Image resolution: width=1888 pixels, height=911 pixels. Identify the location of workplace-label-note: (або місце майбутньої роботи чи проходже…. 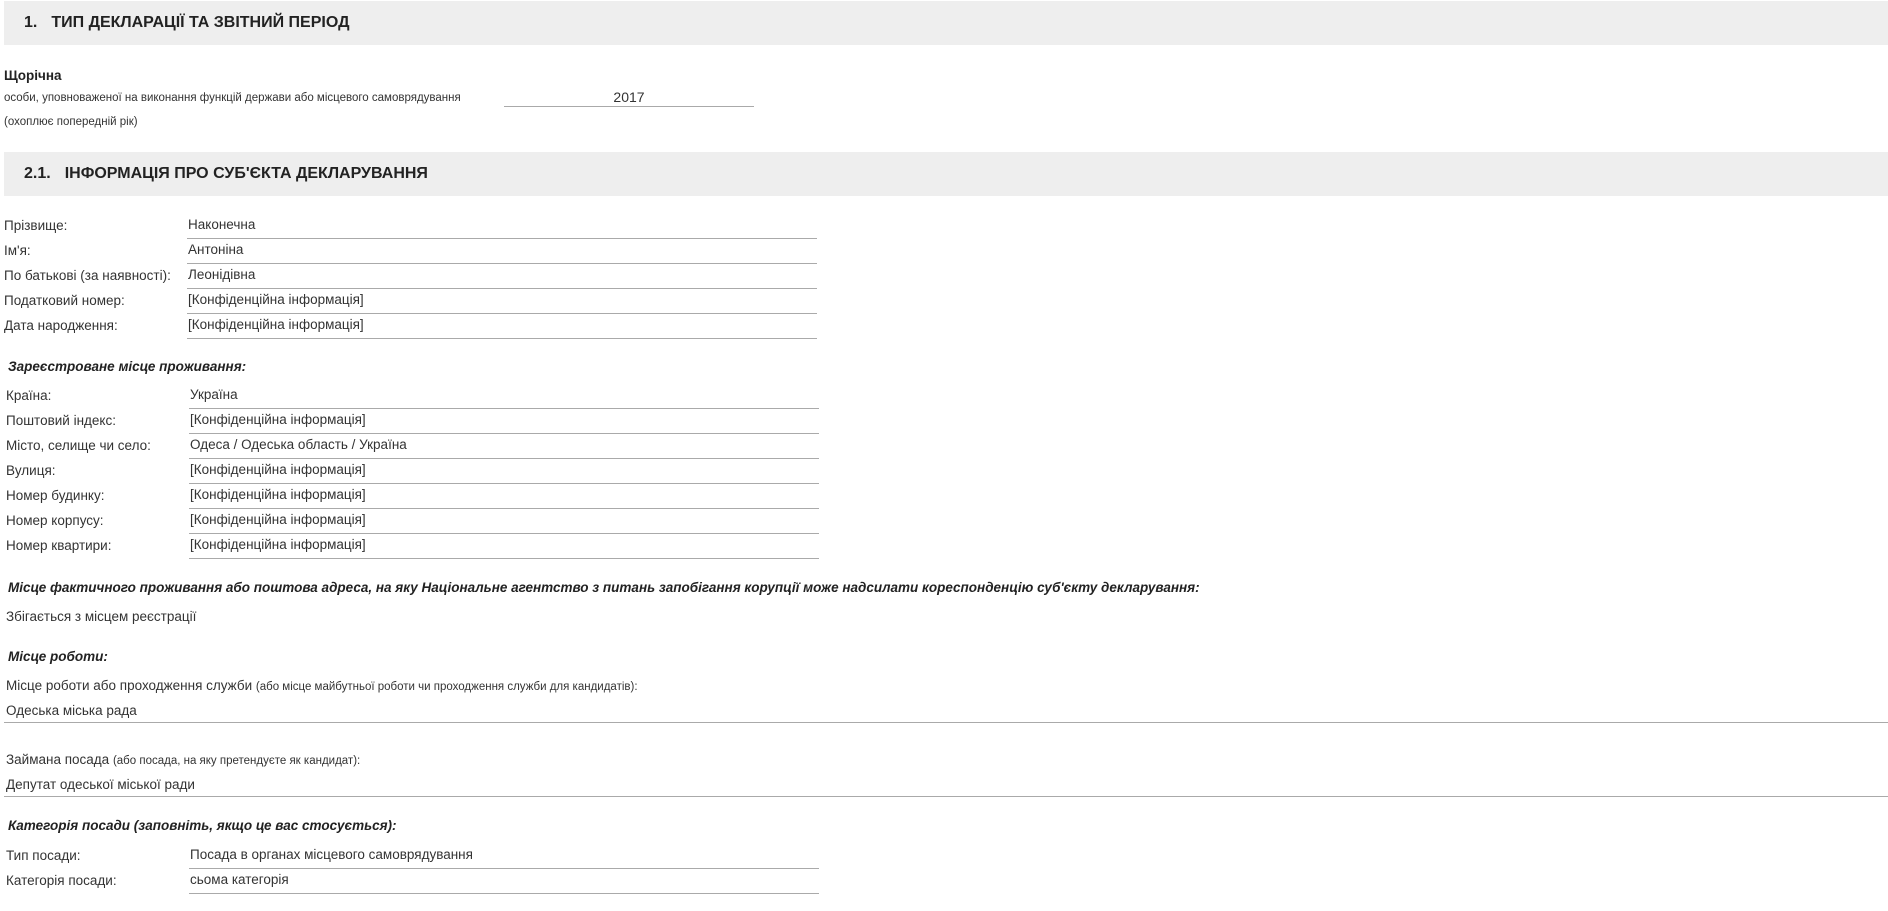
(446, 687).